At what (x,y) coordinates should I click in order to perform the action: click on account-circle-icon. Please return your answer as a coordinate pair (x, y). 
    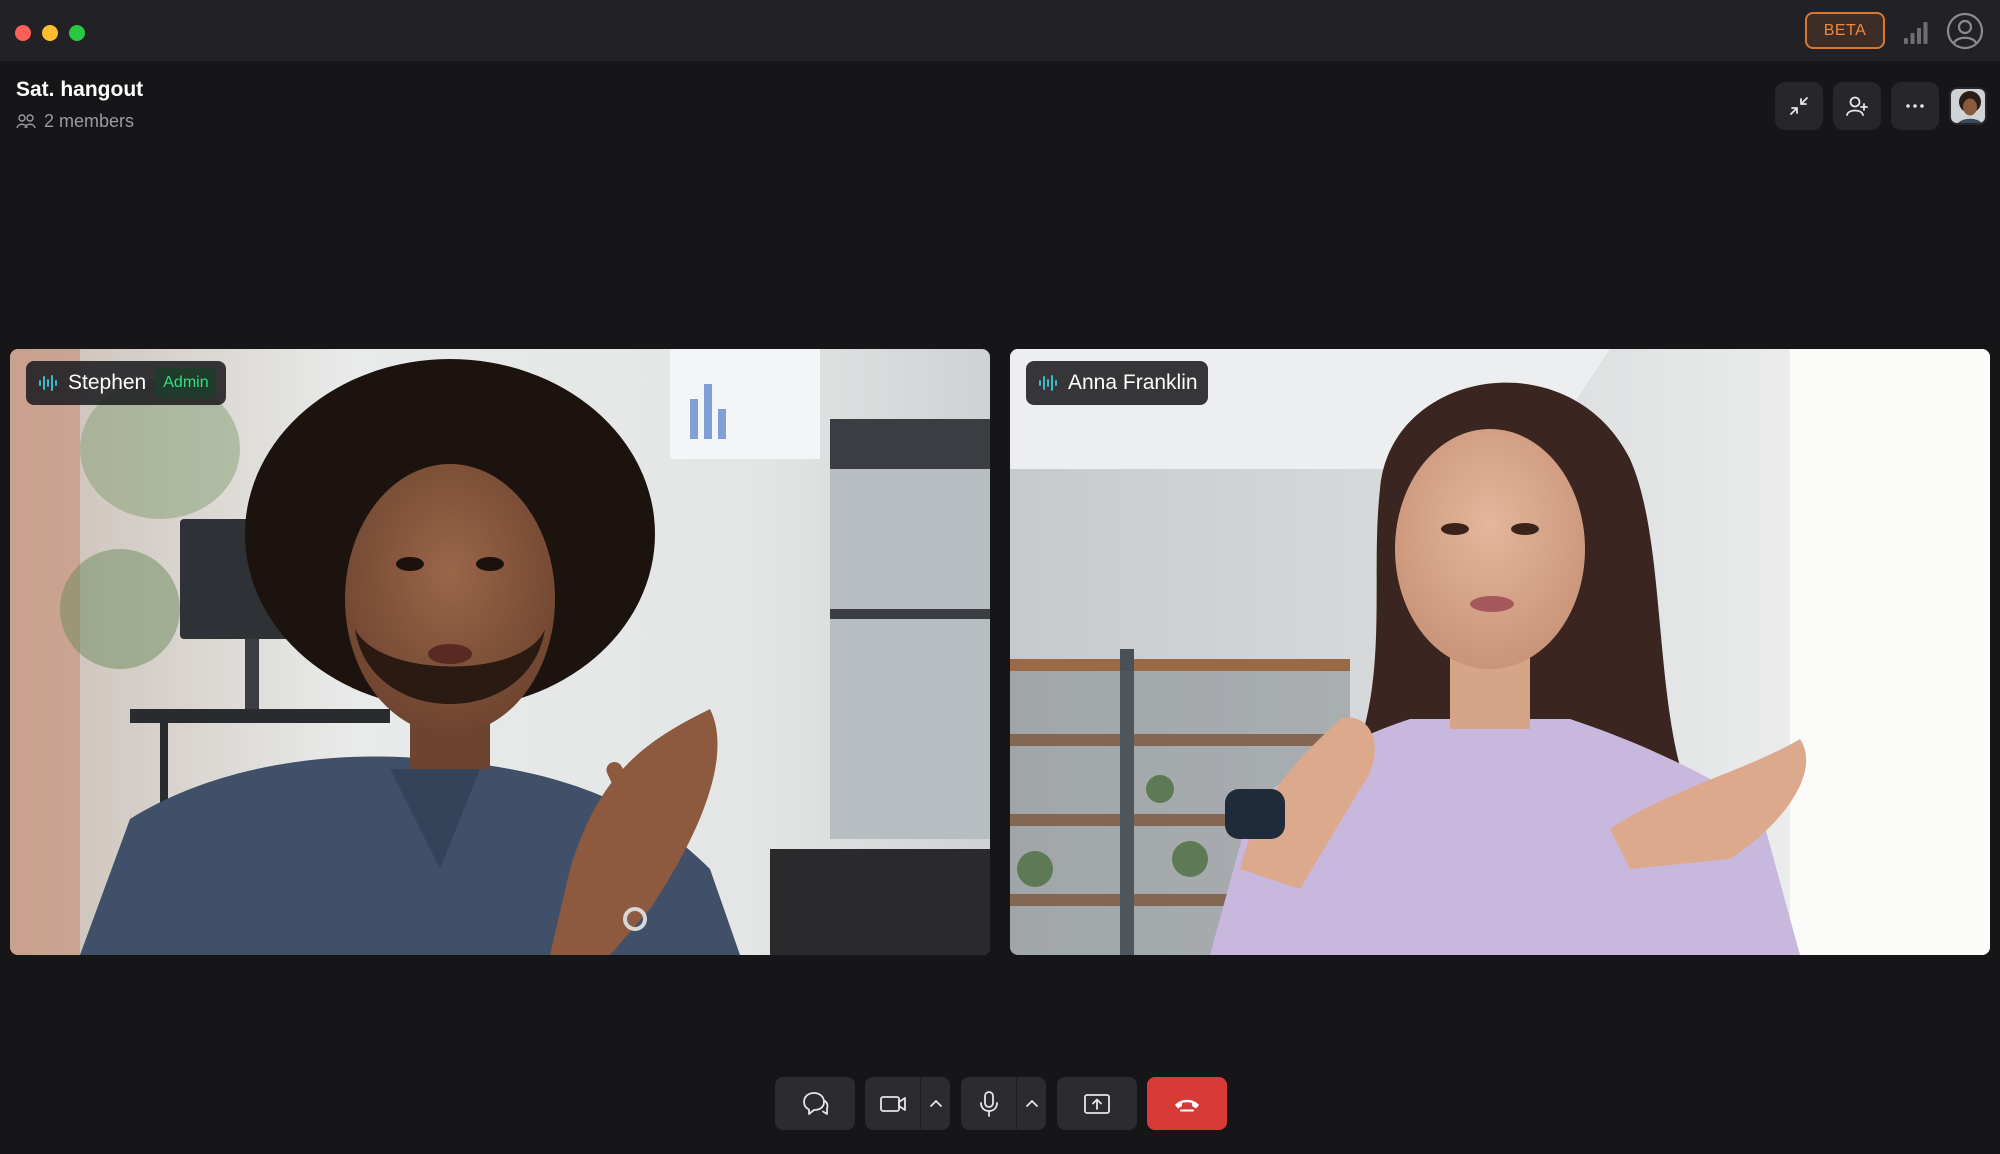
    Looking at the image, I should click on (1965, 31).